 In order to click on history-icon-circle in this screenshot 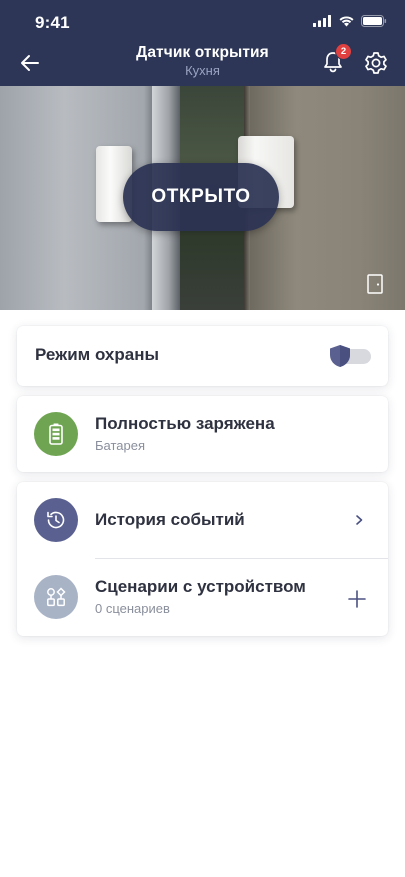, I will do `click(56, 520)`.